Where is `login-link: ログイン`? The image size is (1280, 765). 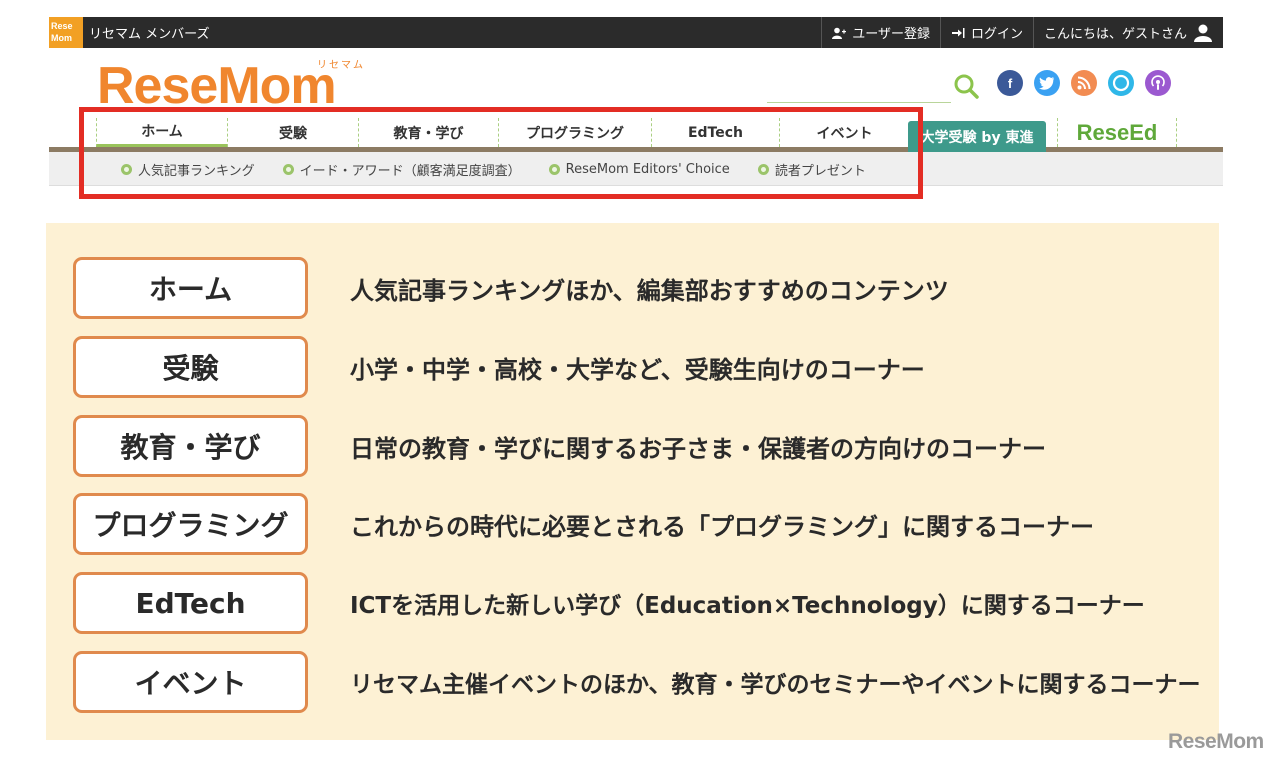
login-link: ログイン is located at coordinates (986, 32).